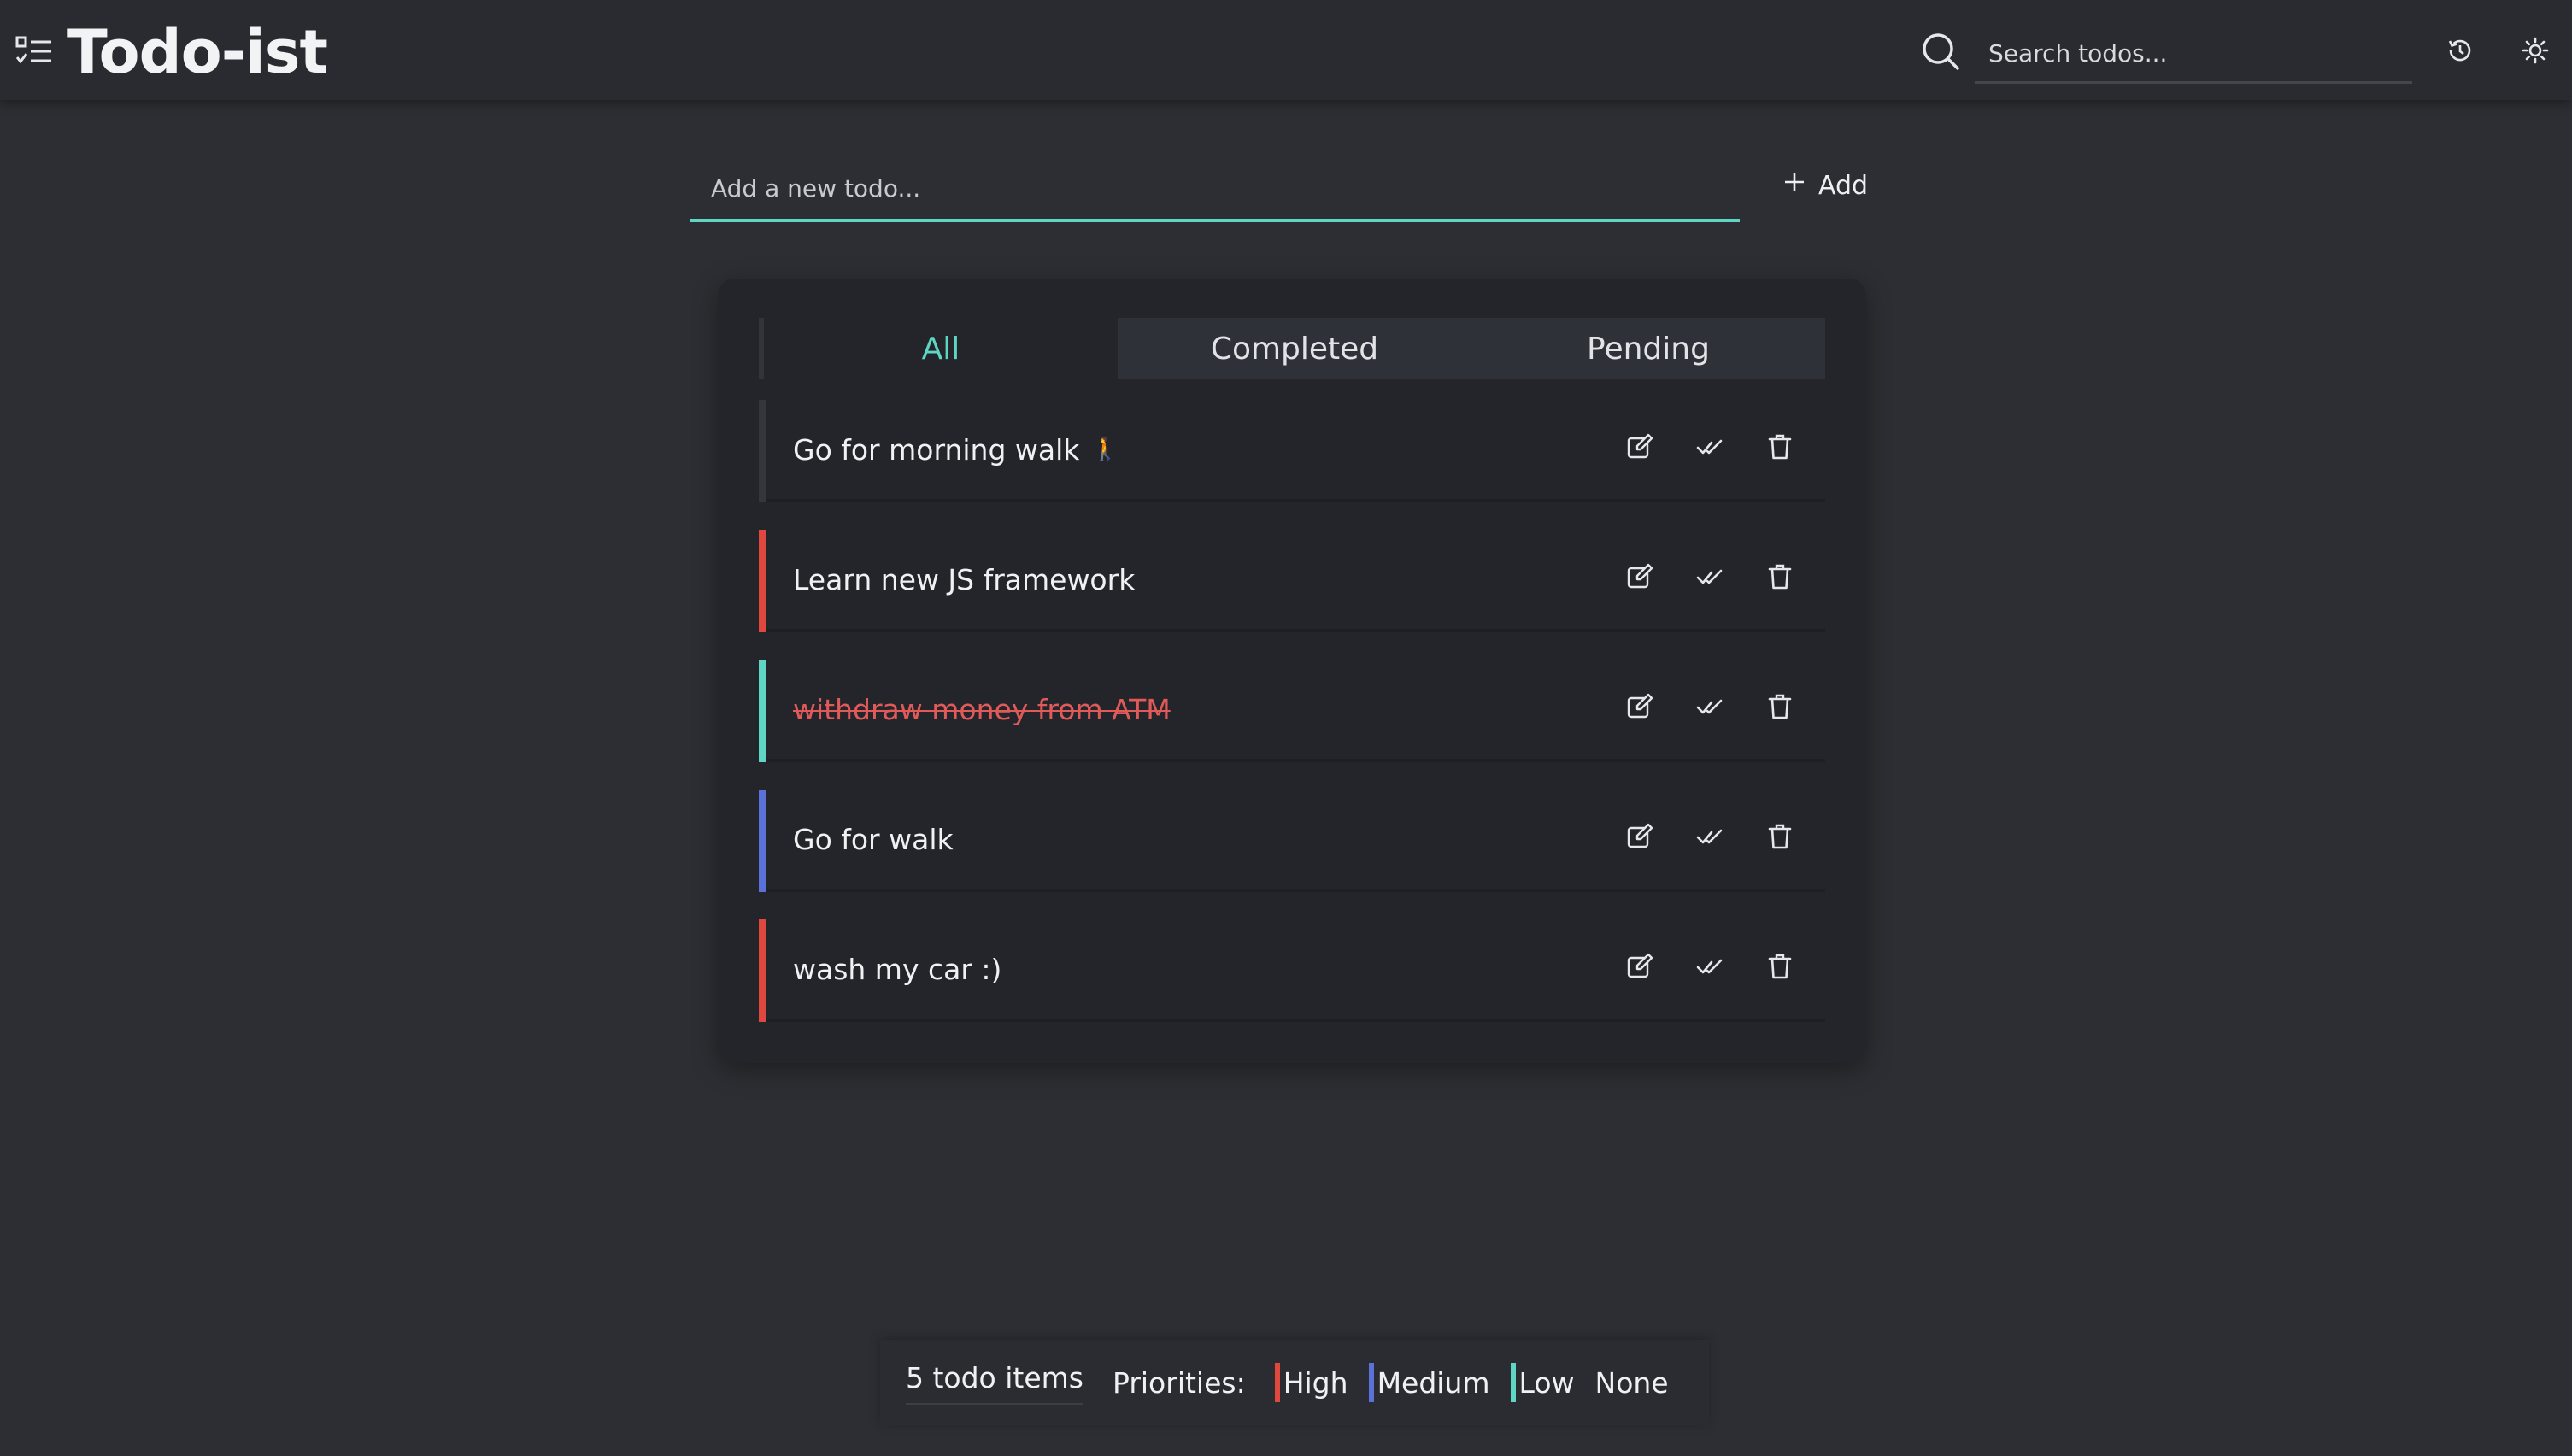 This screenshot has height=1456, width=2572. I want to click on tab-pending: Pending, so click(1648, 349).